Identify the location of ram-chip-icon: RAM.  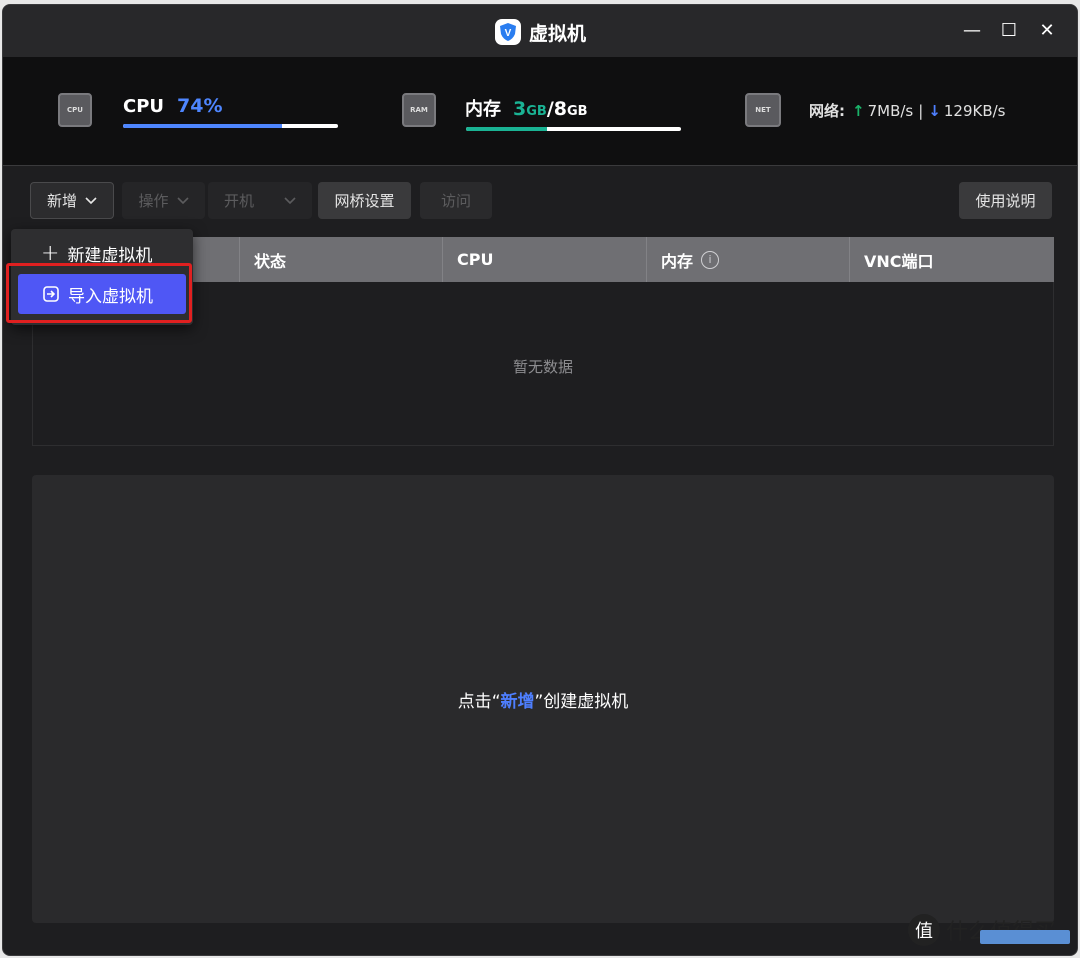
(419, 110).